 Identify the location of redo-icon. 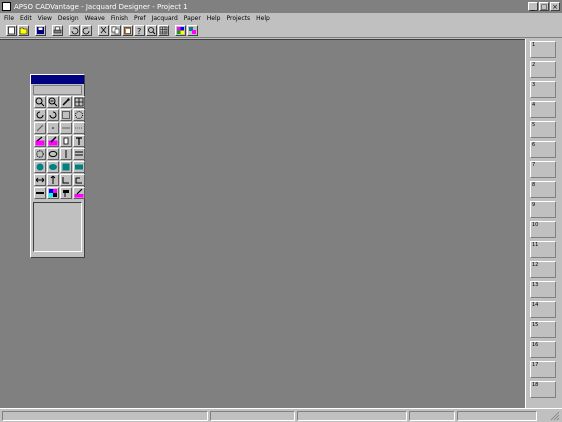
(86, 30).